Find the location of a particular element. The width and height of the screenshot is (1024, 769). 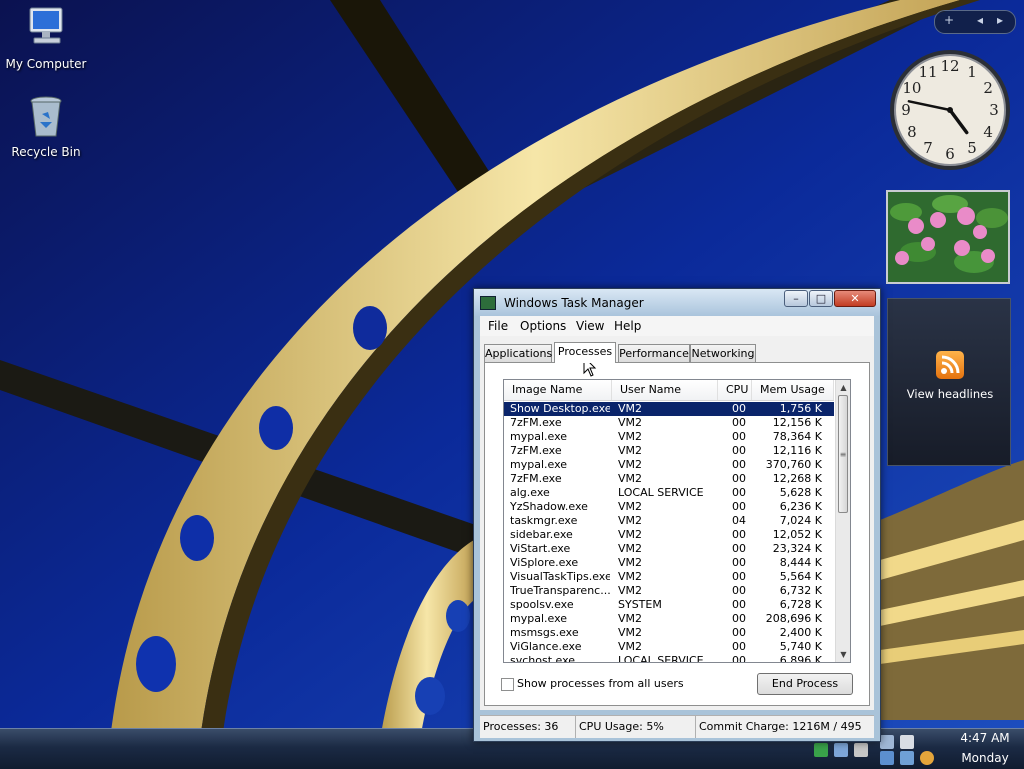

table-row: spoolsv.exe SYSTEM 00 6,728 K is located at coordinates (669, 605).